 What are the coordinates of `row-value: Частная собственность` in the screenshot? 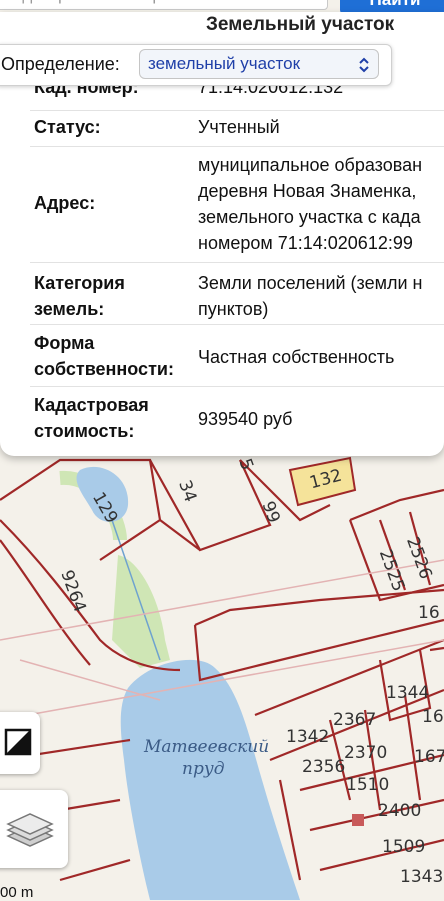 It's located at (296, 357).